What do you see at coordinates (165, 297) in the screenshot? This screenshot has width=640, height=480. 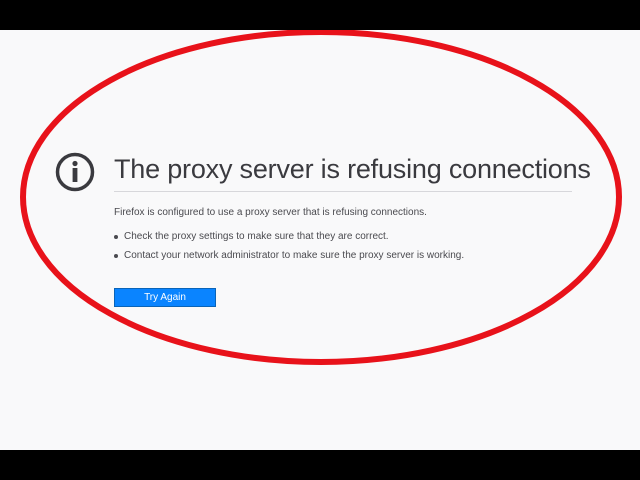 I see `try-again-button: Try Again` at bounding box center [165, 297].